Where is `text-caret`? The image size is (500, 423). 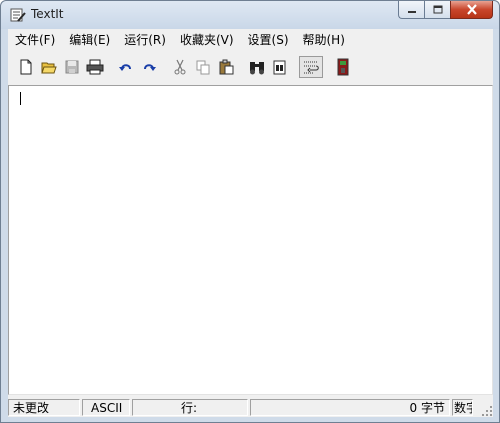 text-caret is located at coordinates (20, 98).